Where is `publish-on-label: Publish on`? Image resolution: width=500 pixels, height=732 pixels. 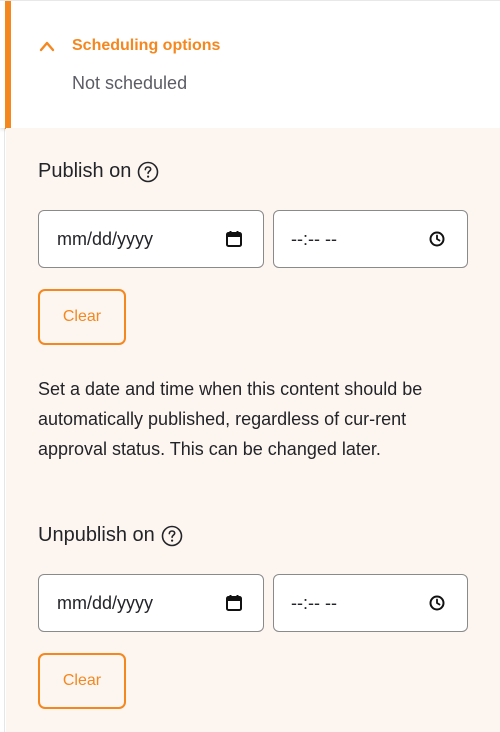 publish-on-label: Publish on is located at coordinates (85, 171).